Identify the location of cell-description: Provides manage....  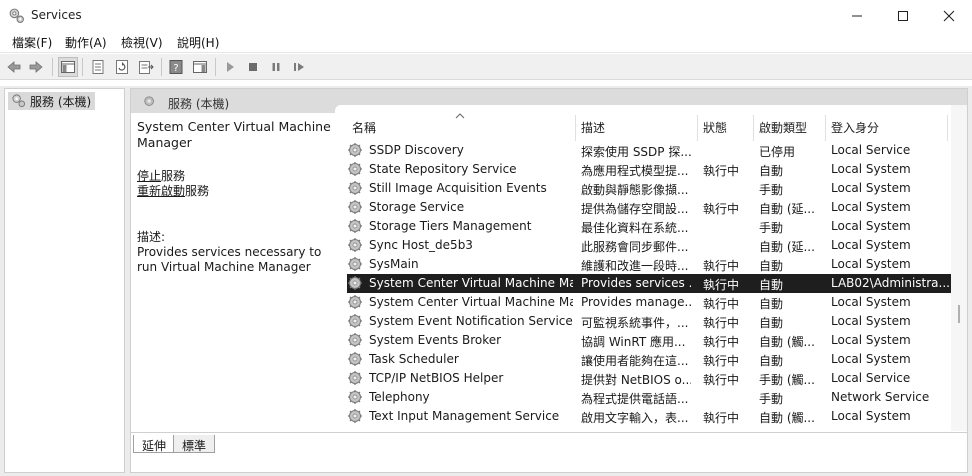
(636, 302).